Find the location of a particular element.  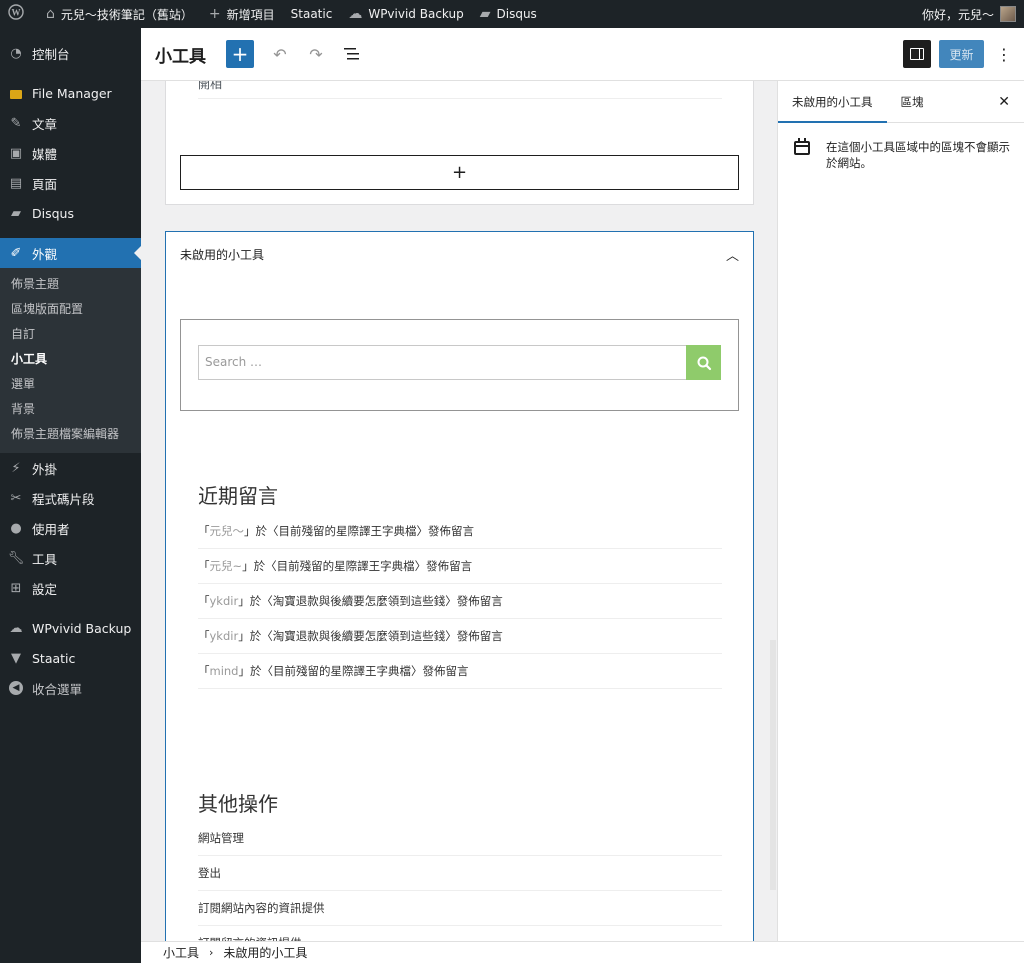

sidebar-item-label: 文章 is located at coordinates (45, 124).